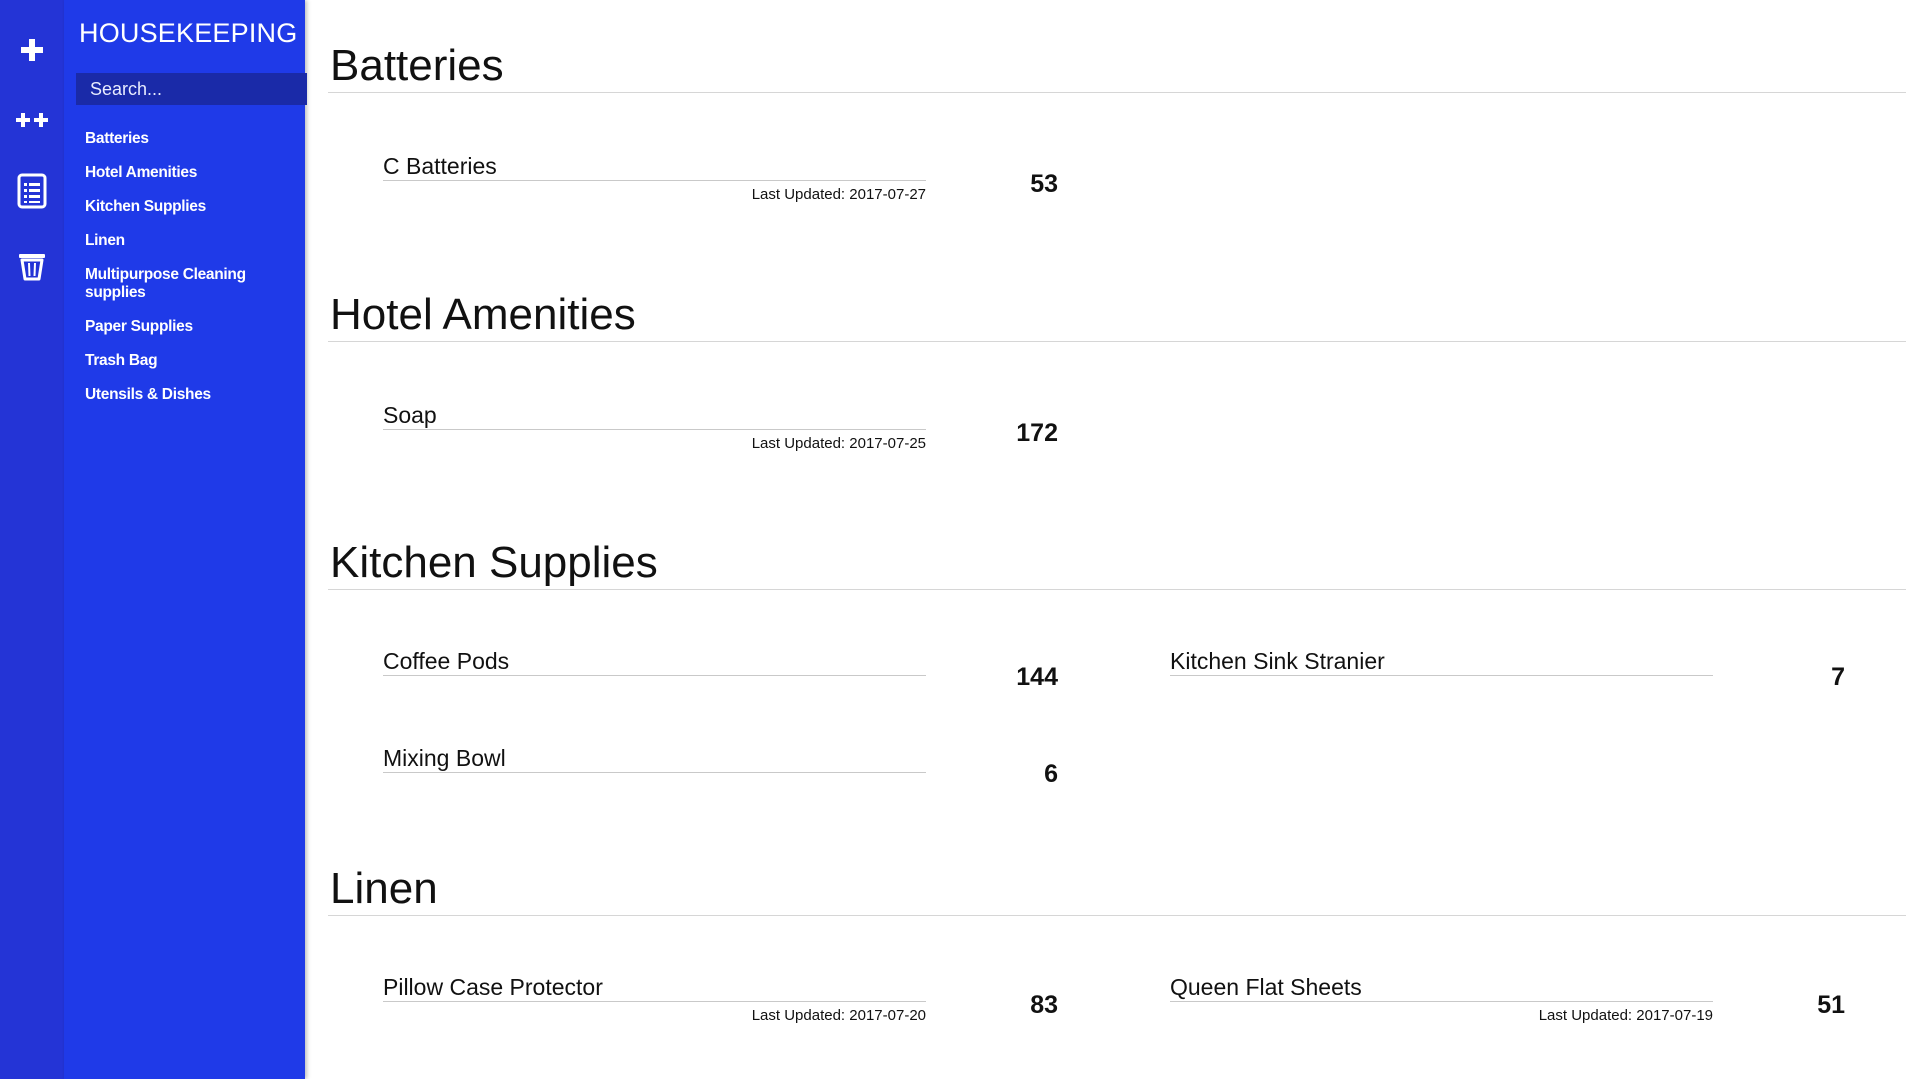 The width and height of the screenshot is (1920, 1079). What do you see at coordinates (1117, 315) in the screenshot?
I see `section-title: Hotel Amenities` at bounding box center [1117, 315].